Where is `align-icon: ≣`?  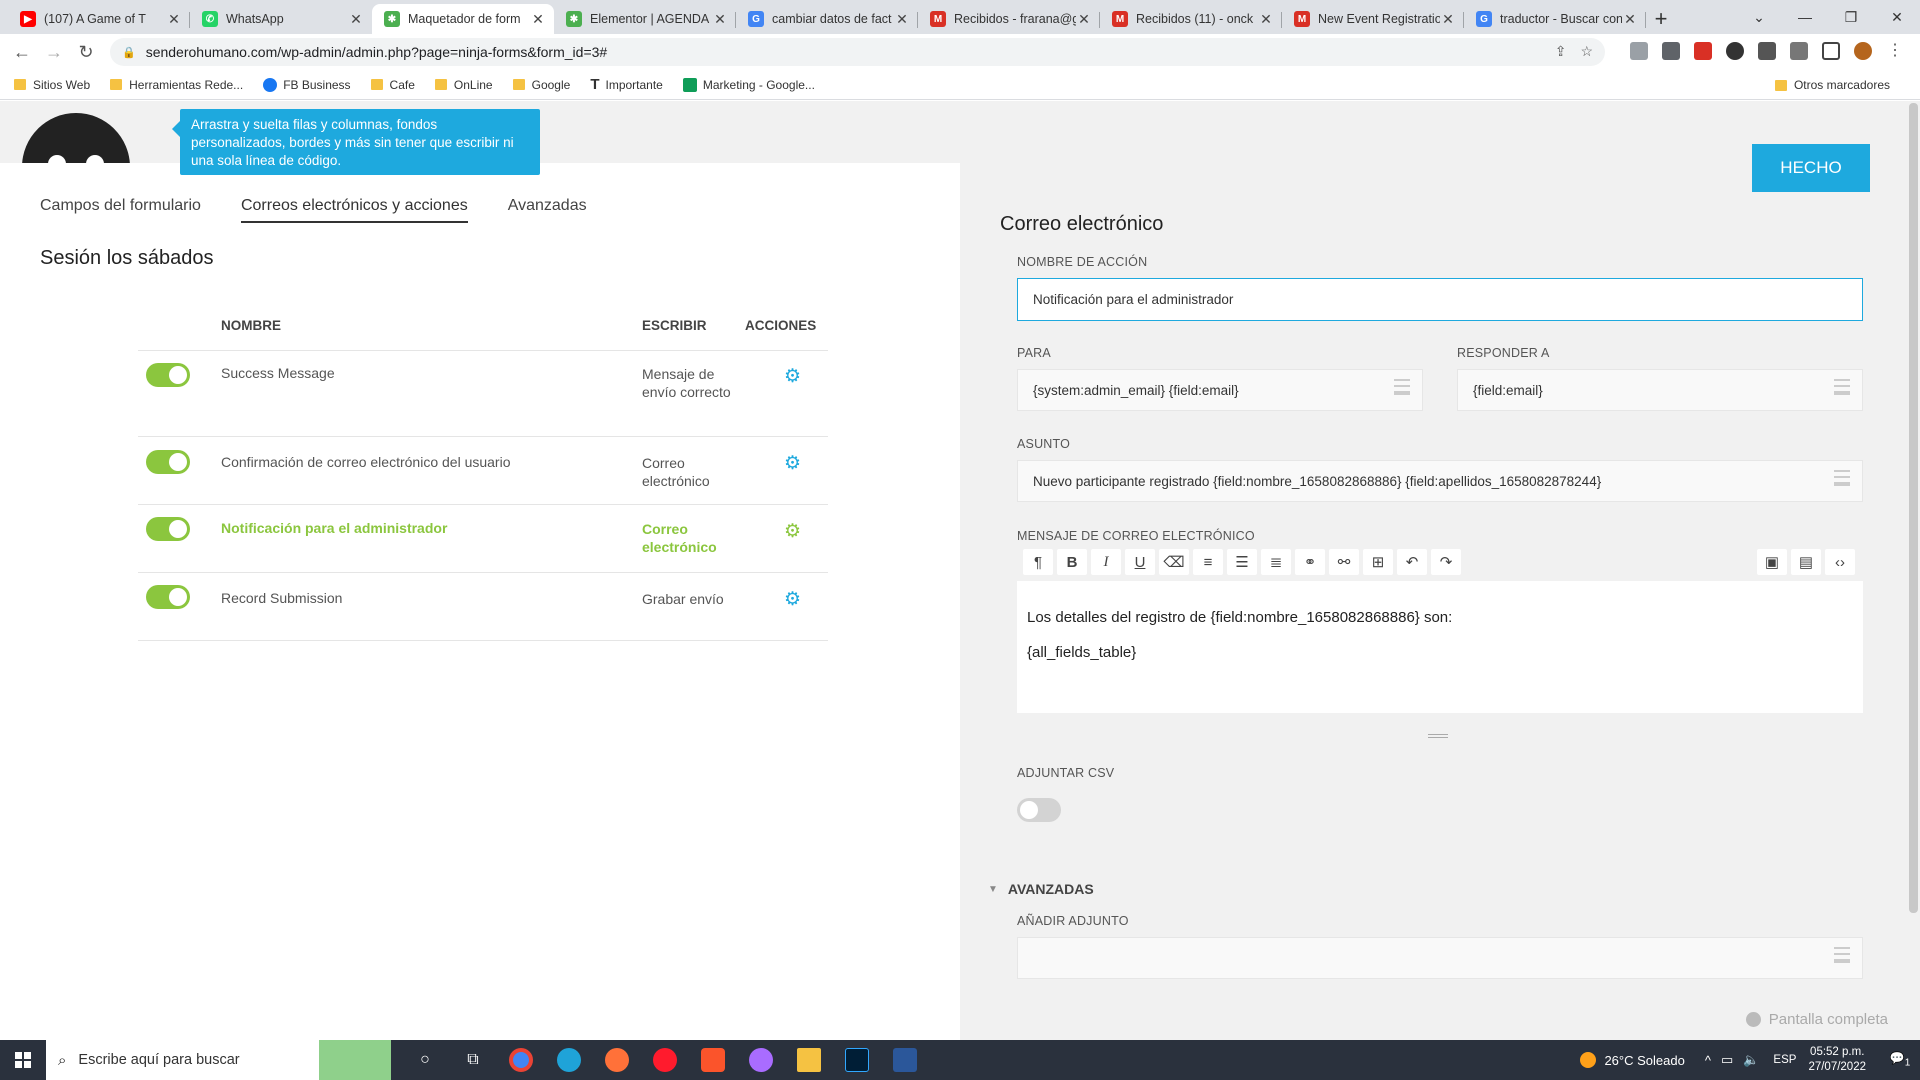
align-icon: ≣ is located at coordinates (1276, 562).